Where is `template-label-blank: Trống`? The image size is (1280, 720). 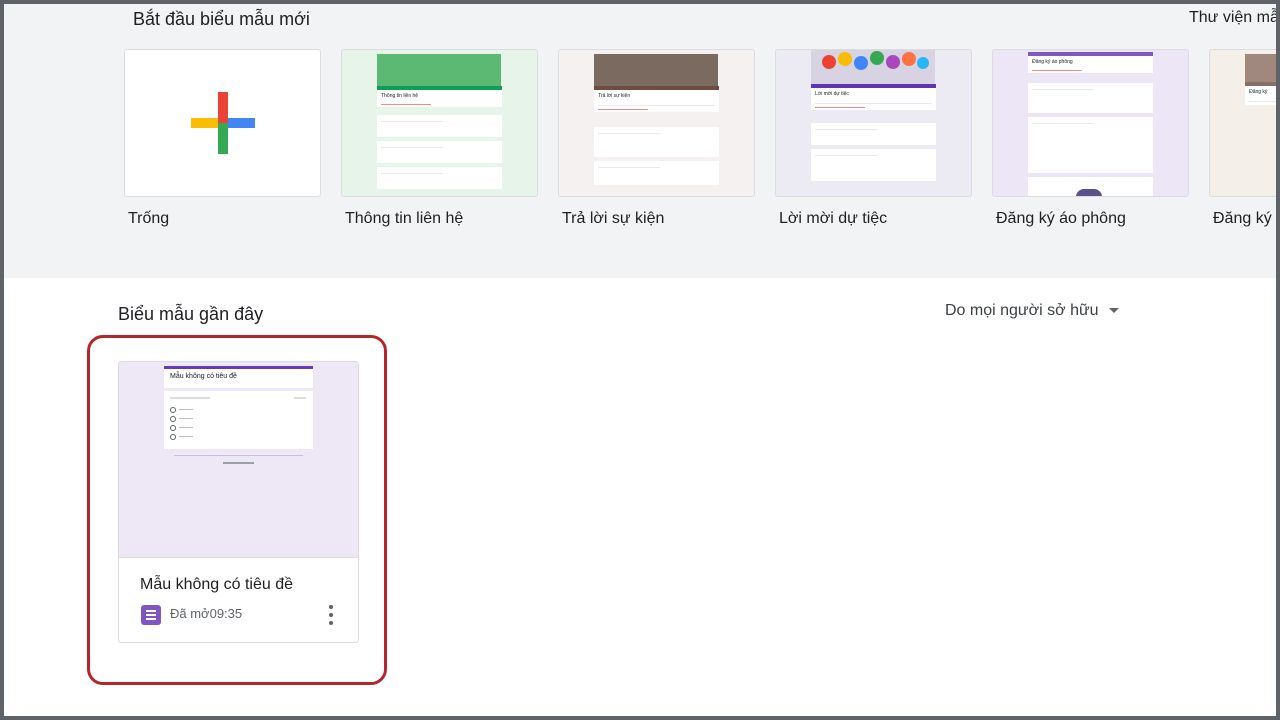
template-label-blank: Trống is located at coordinates (149, 218).